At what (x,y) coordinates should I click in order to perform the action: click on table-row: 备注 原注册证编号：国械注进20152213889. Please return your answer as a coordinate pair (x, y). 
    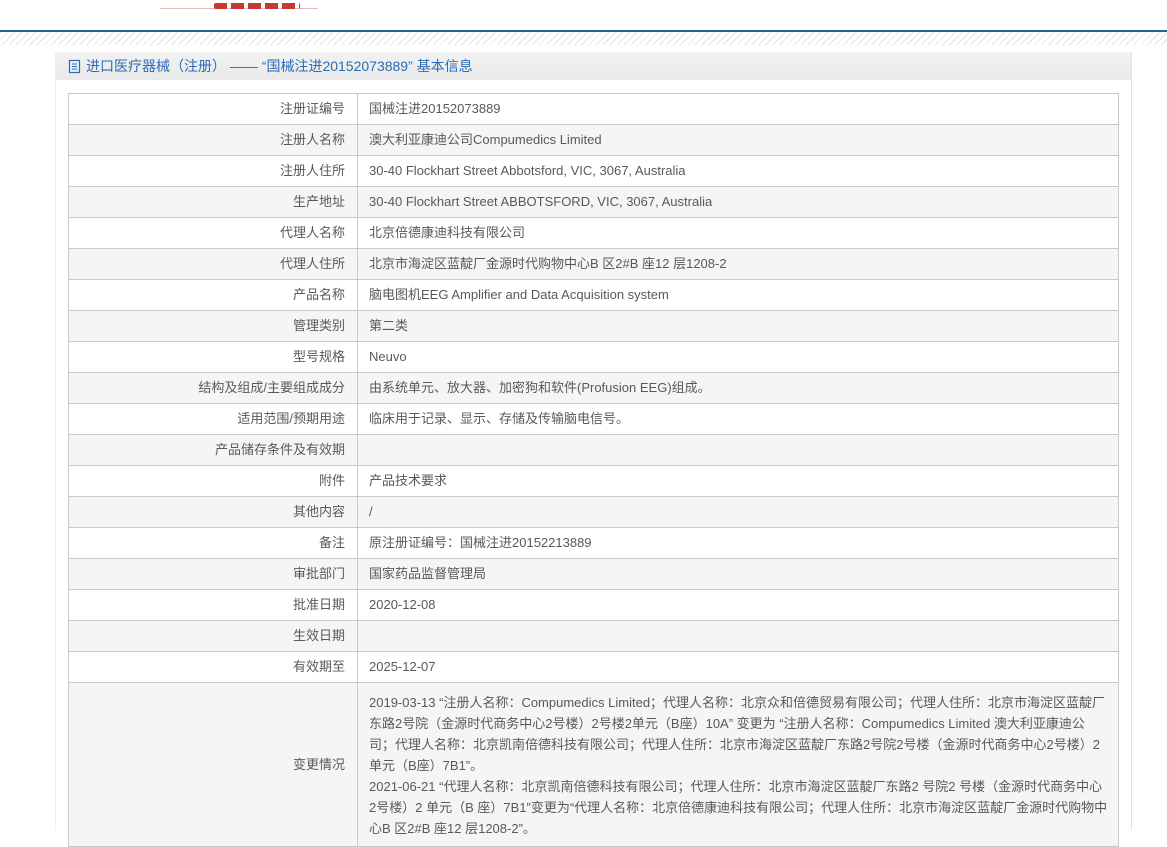
    Looking at the image, I should click on (593, 543).